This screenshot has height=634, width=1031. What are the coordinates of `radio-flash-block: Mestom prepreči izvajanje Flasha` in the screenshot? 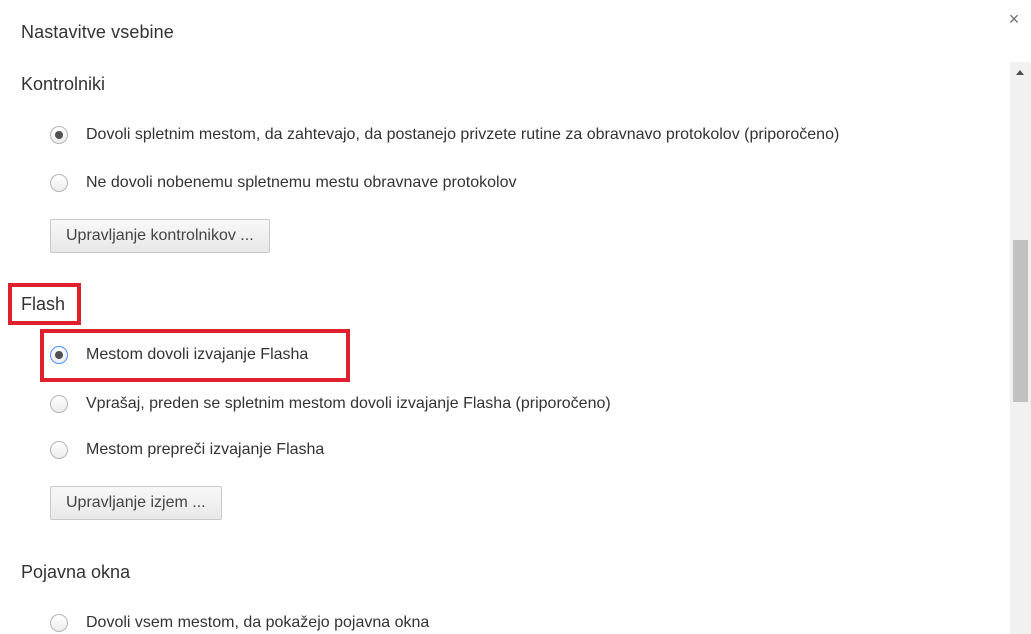 It's located at (187, 450).